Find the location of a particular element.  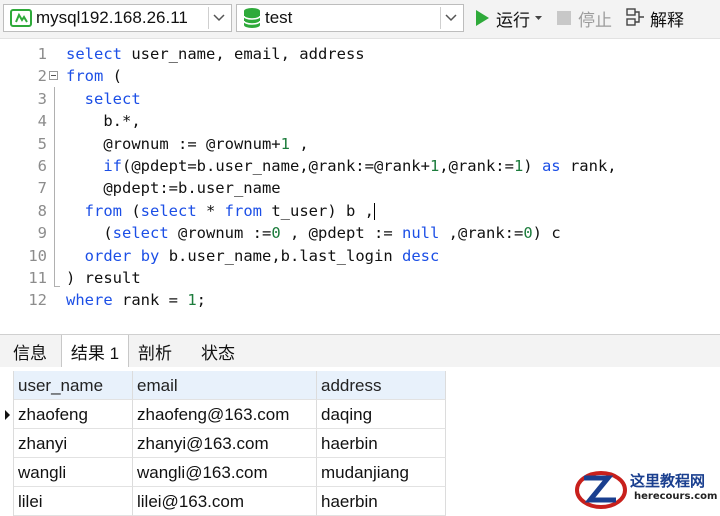

table-cell: haerbin is located at coordinates (381, 443).